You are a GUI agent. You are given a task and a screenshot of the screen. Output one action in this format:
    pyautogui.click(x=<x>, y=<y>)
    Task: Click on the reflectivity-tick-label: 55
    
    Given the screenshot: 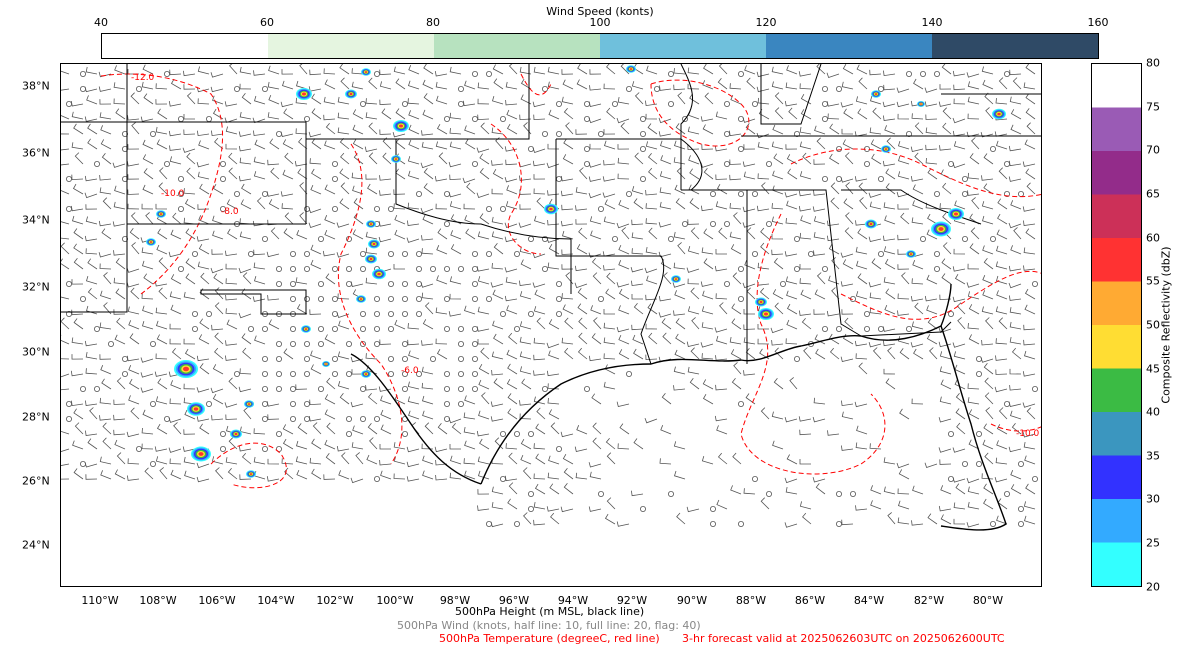 What is the action you would take?
    pyautogui.click(x=1153, y=281)
    